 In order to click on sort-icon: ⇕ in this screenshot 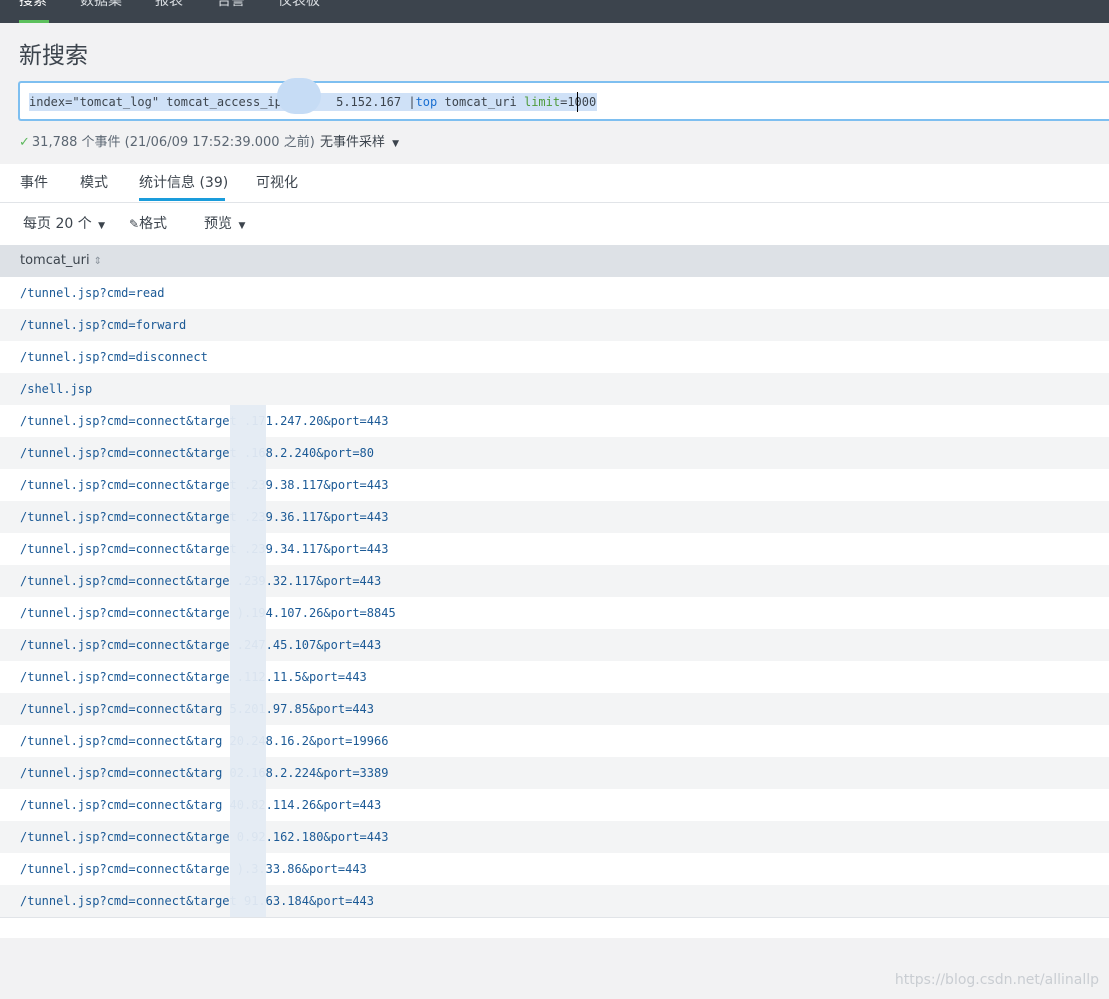, I will do `click(98, 261)`.